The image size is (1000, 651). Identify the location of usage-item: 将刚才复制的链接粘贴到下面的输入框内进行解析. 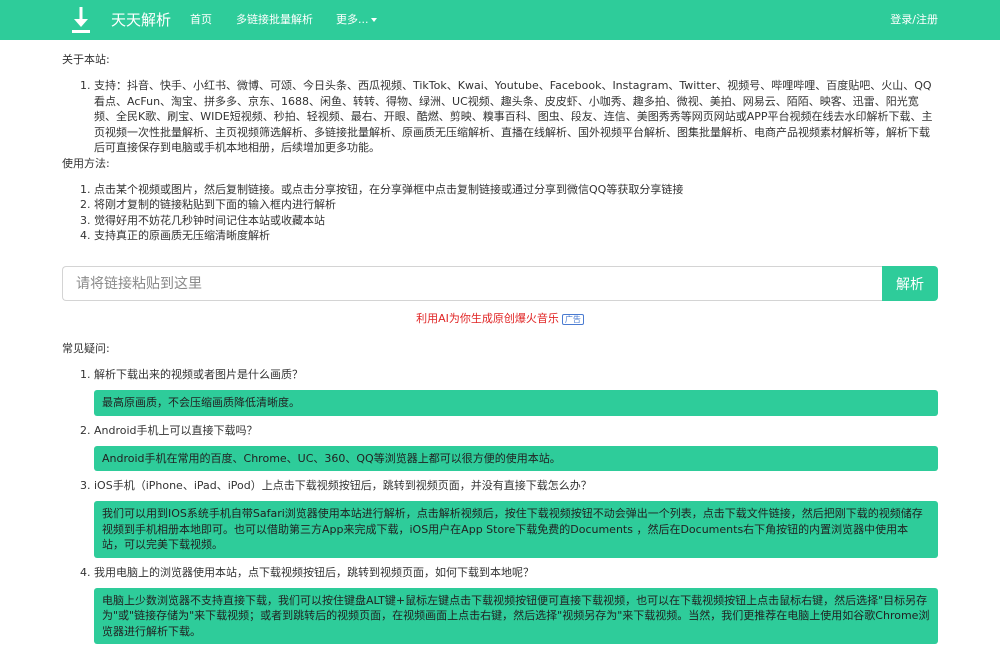
(516, 205).